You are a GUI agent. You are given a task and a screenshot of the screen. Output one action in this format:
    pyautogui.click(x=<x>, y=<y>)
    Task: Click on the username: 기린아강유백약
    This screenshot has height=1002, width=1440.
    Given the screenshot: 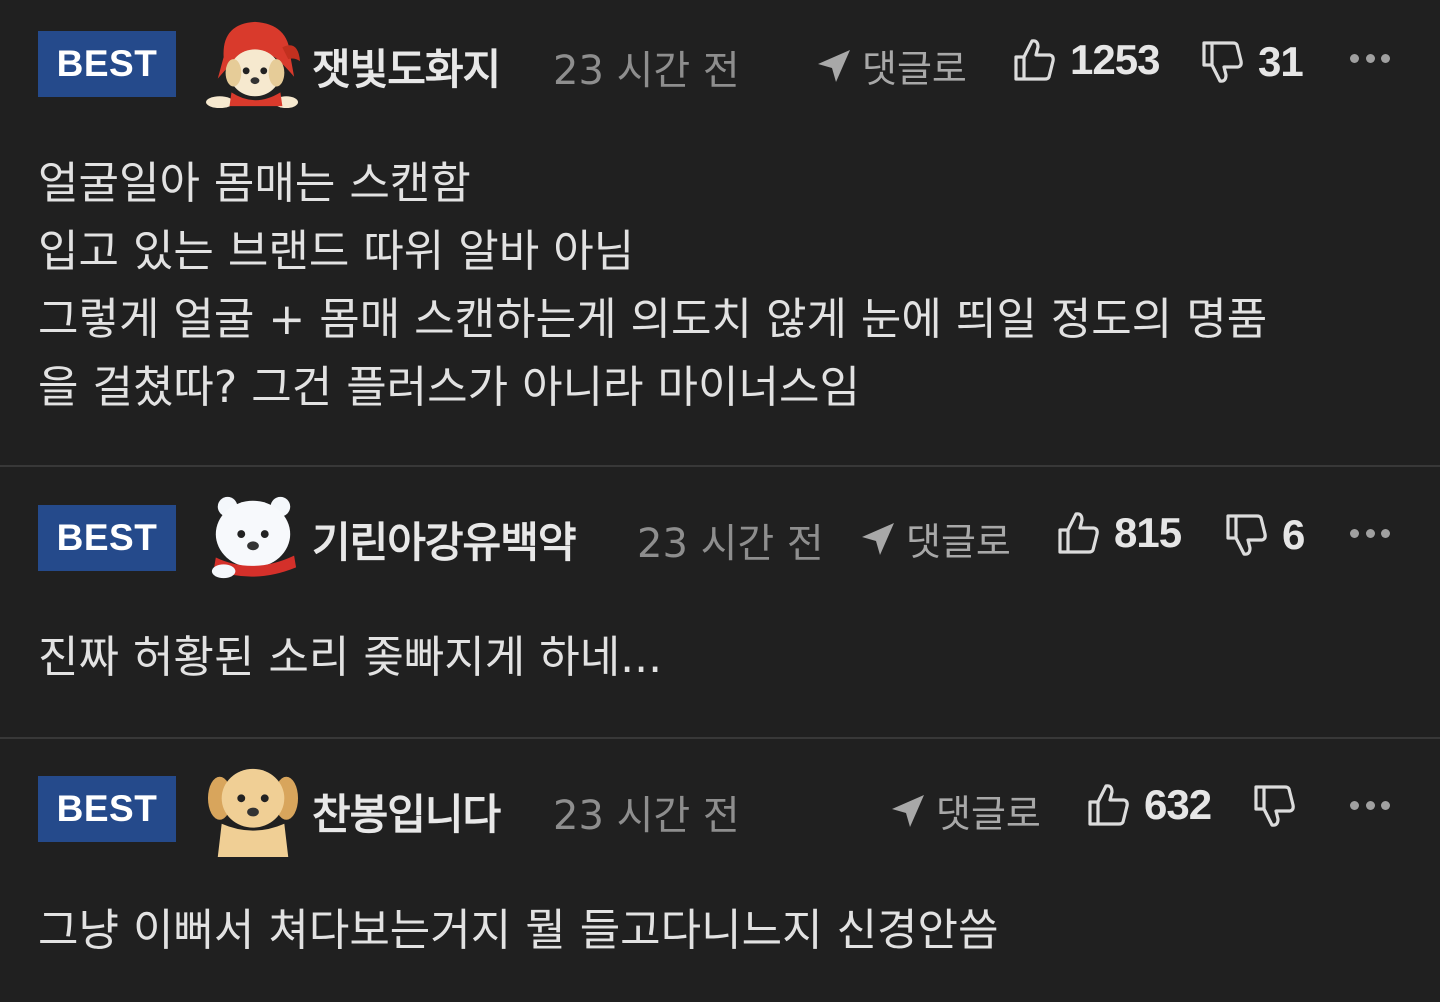 What is the action you would take?
    pyautogui.click(x=444, y=539)
    